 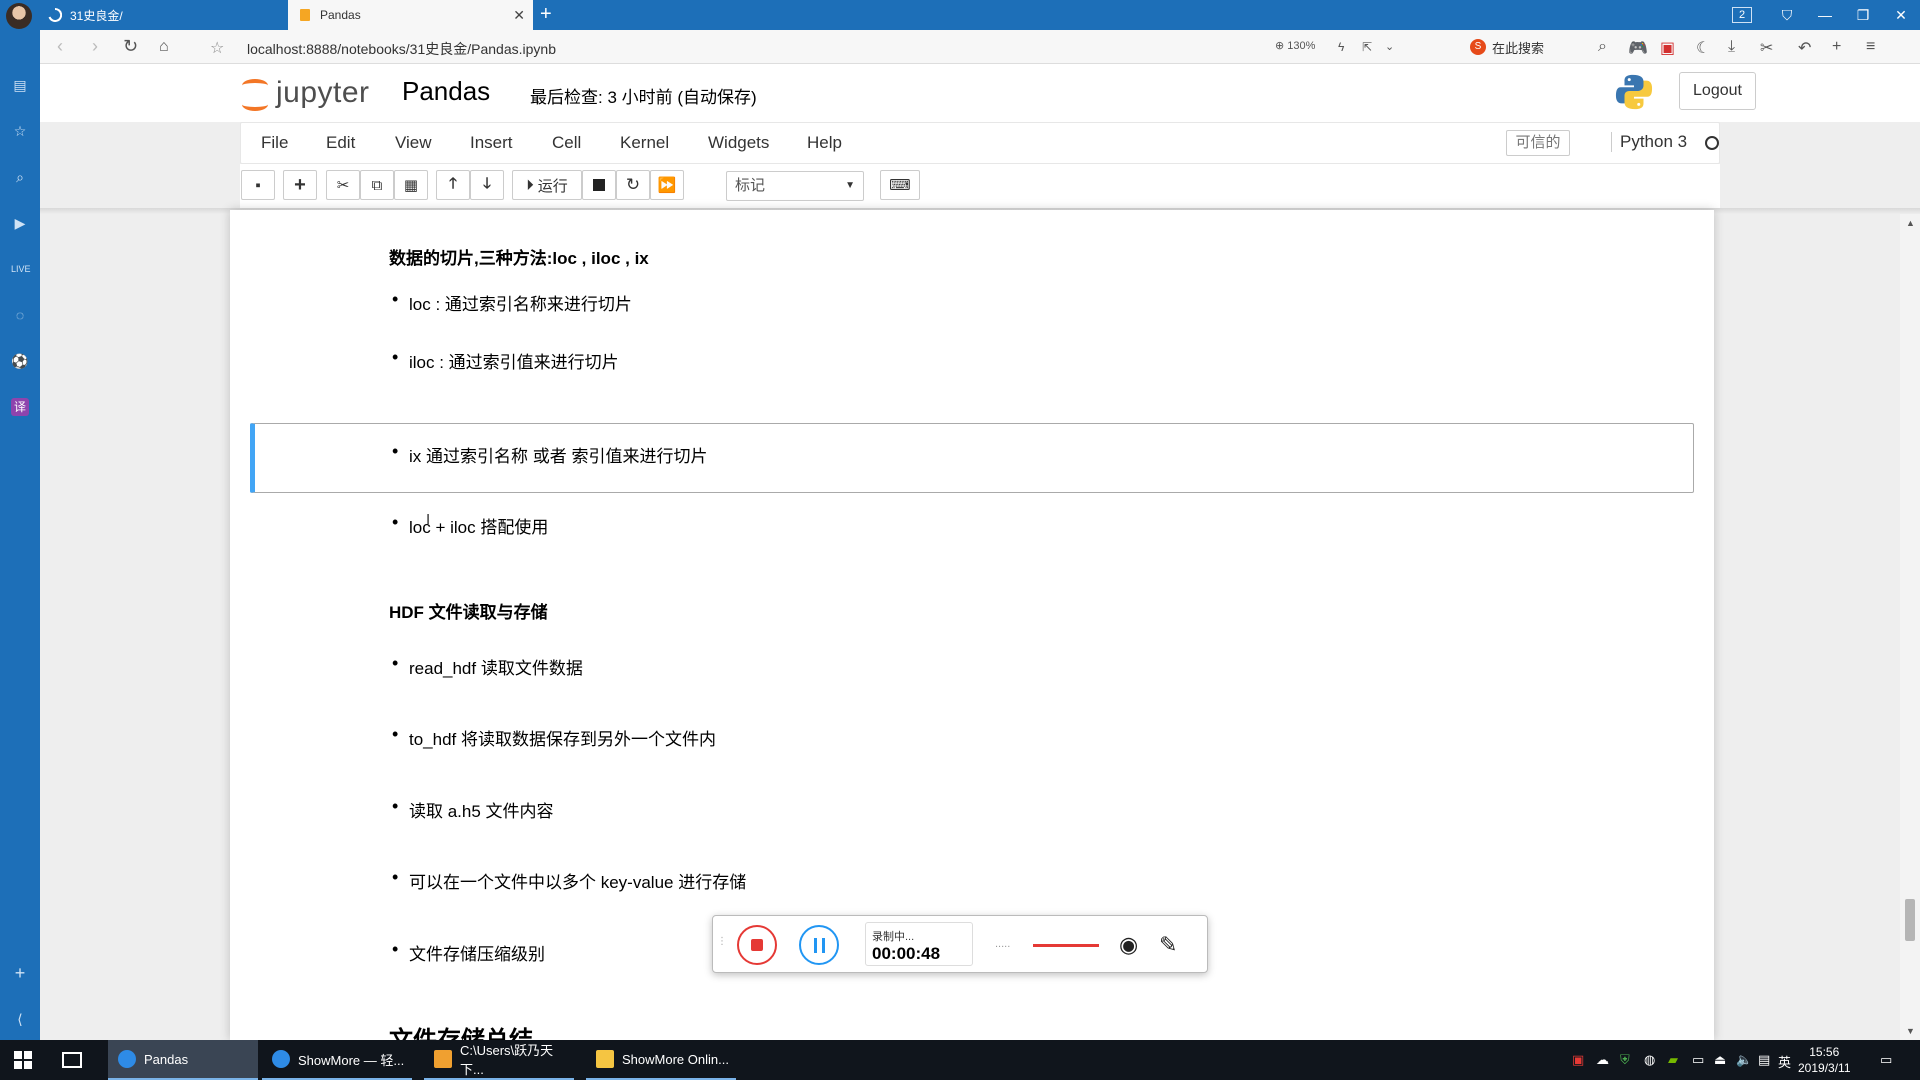 I want to click on search-go-icon: ⌕, so click(x=1602, y=47).